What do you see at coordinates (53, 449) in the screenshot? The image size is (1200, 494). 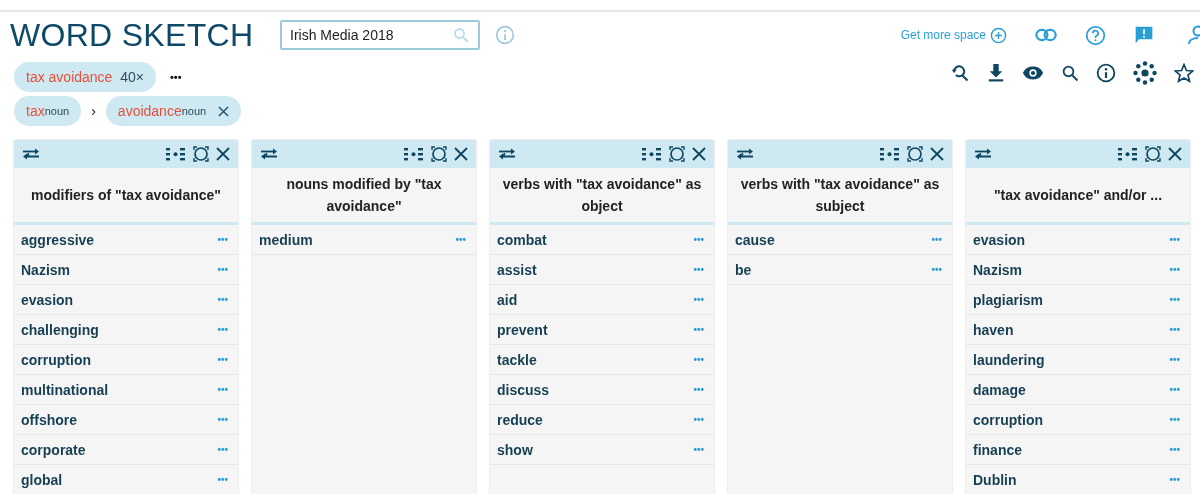 I see `collocate-word: corporate` at bounding box center [53, 449].